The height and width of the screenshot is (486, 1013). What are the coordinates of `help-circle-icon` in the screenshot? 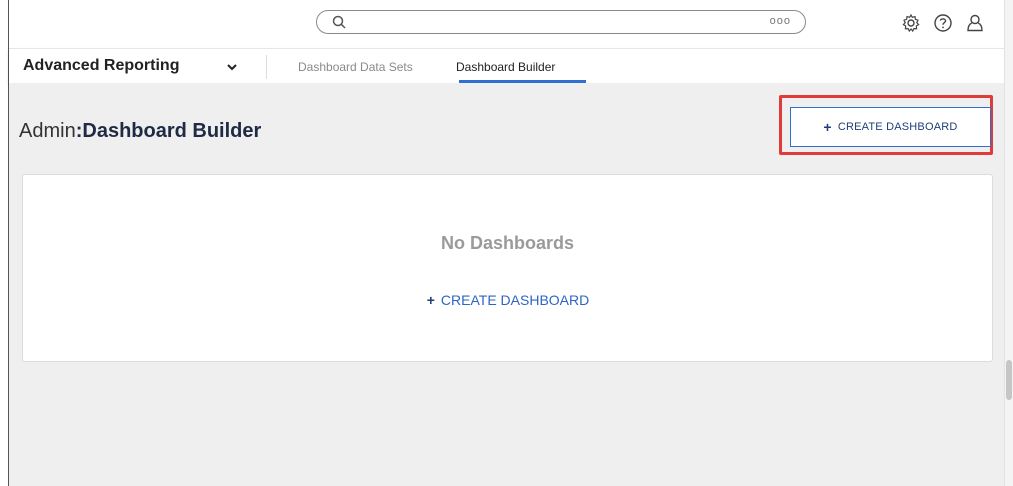 It's located at (943, 23).